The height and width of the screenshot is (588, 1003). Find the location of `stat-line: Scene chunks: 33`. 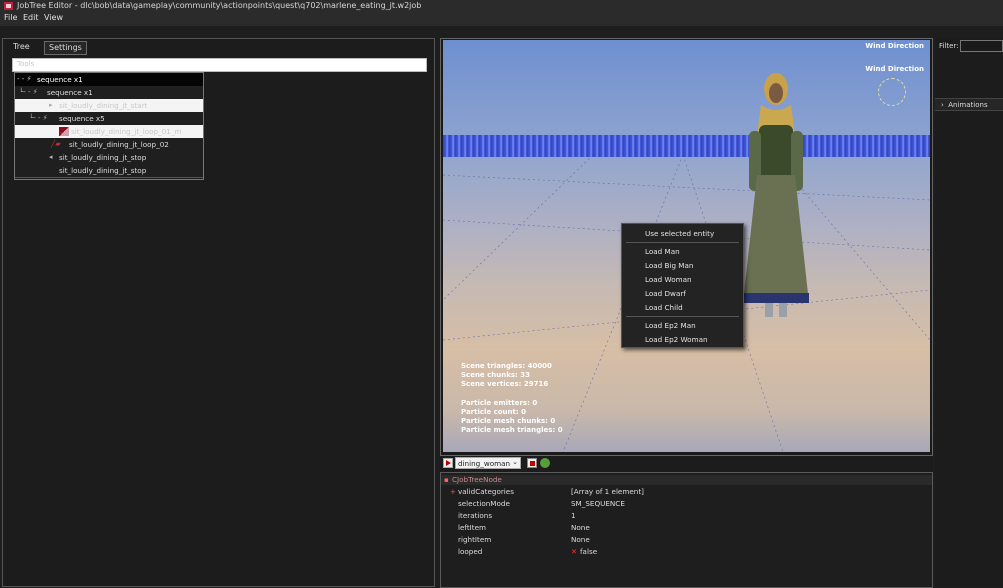

stat-line: Scene chunks: 33 is located at coordinates (496, 375).